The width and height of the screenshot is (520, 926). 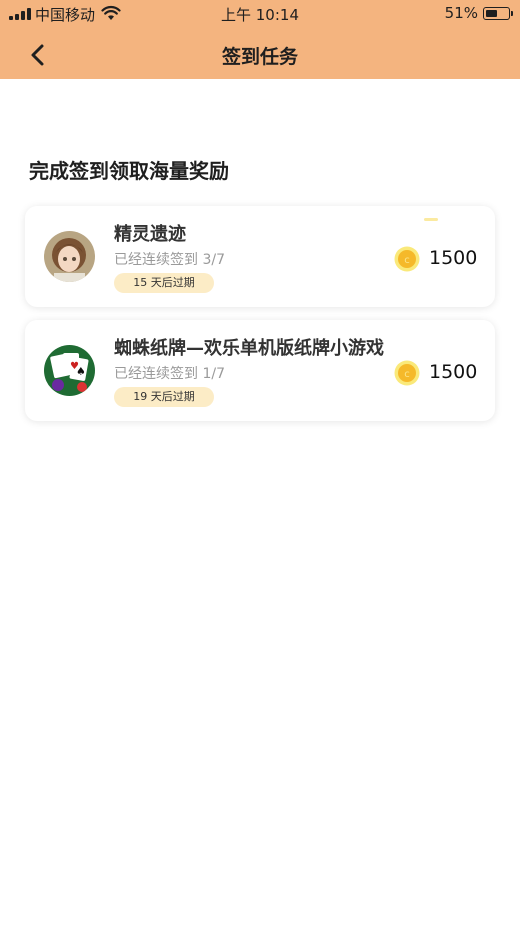 I want to click on game-name: 蜘蛛纸牌—欢乐单机版纸牌小游戏, so click(x=249, y=348).